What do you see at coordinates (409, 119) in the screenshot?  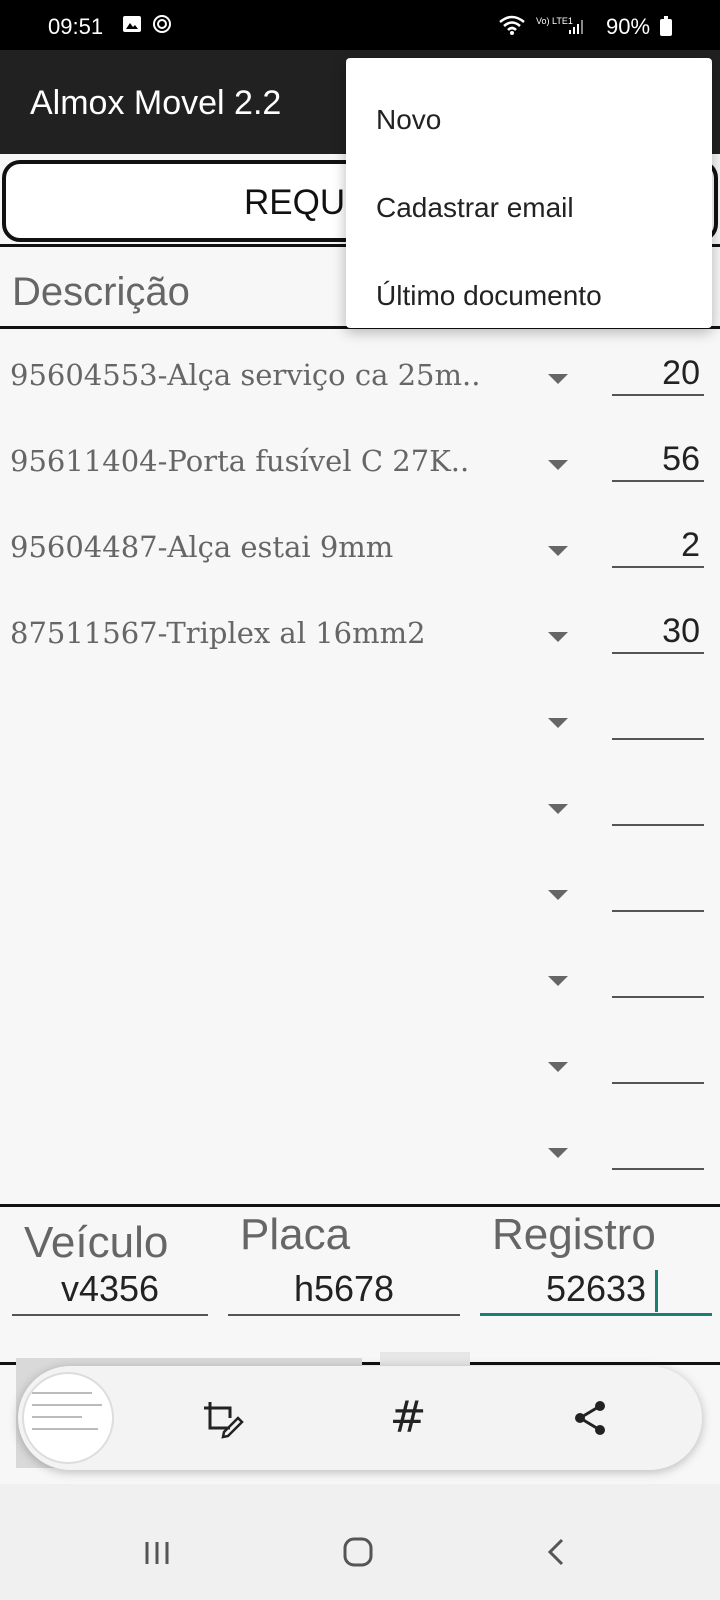 I see `menu-item-label: Novo` at bounding box center [409, 119].